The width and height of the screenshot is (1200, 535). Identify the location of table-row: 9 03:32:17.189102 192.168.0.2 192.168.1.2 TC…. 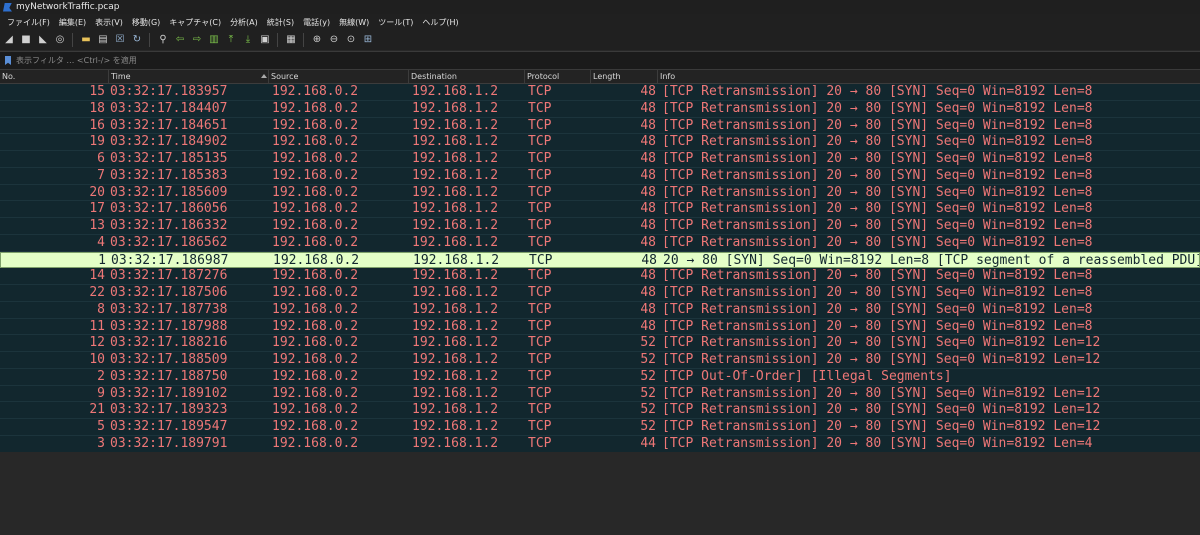
(600, 394).